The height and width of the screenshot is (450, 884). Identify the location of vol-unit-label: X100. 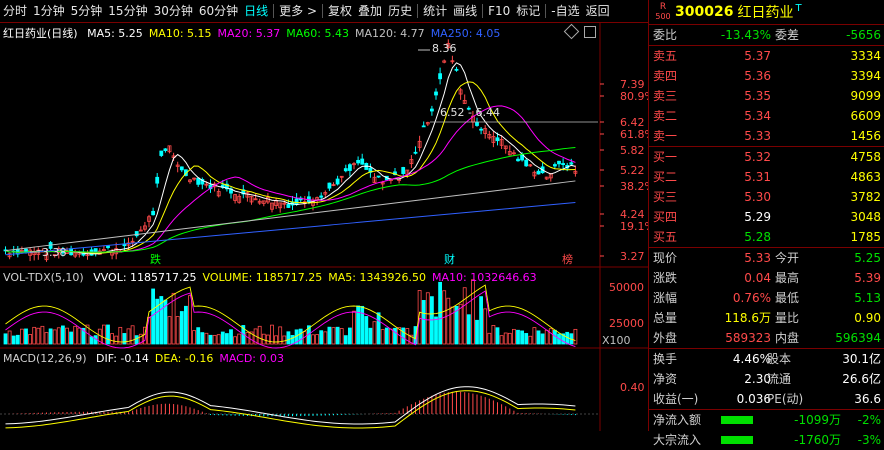
(616, 340).